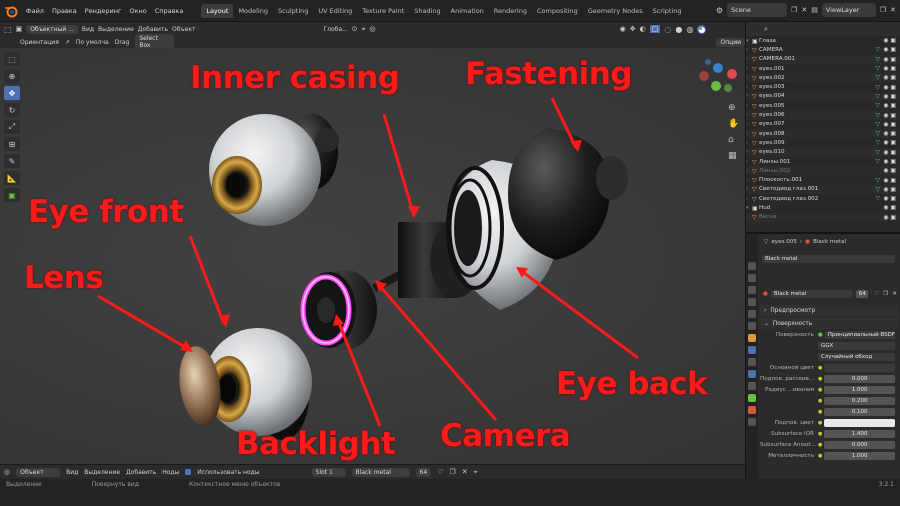 Image resolution: width=900 pixels, height=506 pixels. I want to click on subsurface-method-select: Случайный обход, so click(856, 356).